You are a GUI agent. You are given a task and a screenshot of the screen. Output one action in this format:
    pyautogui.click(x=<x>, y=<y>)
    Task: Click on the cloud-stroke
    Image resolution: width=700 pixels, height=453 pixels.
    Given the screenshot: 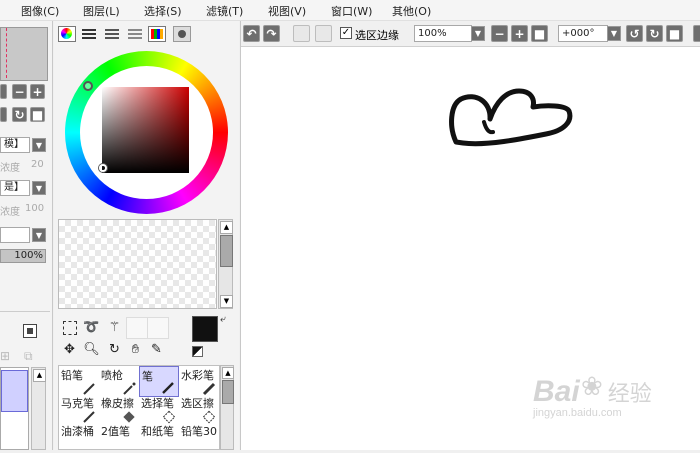 What is the action you would take?
    pyautogui.click(x=511, y=117)
    